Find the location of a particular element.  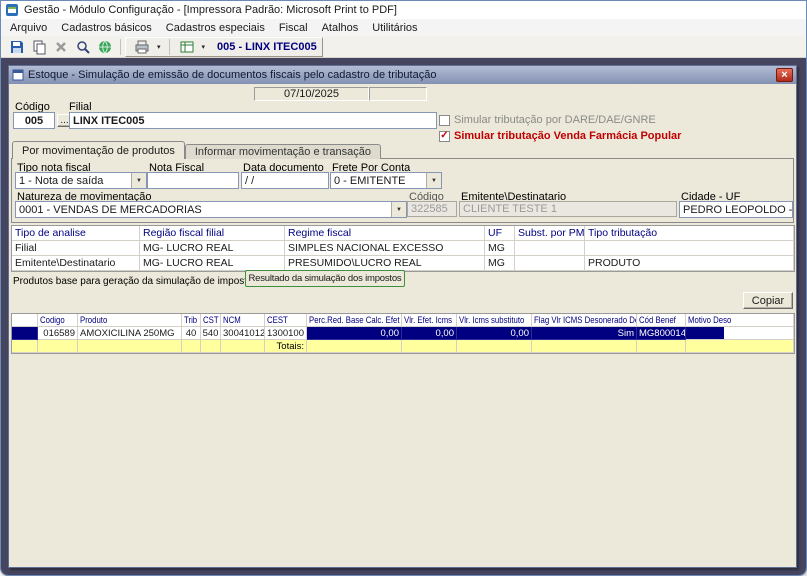

cell: Emitente\Destinatario is located at coordinates (76, 263).